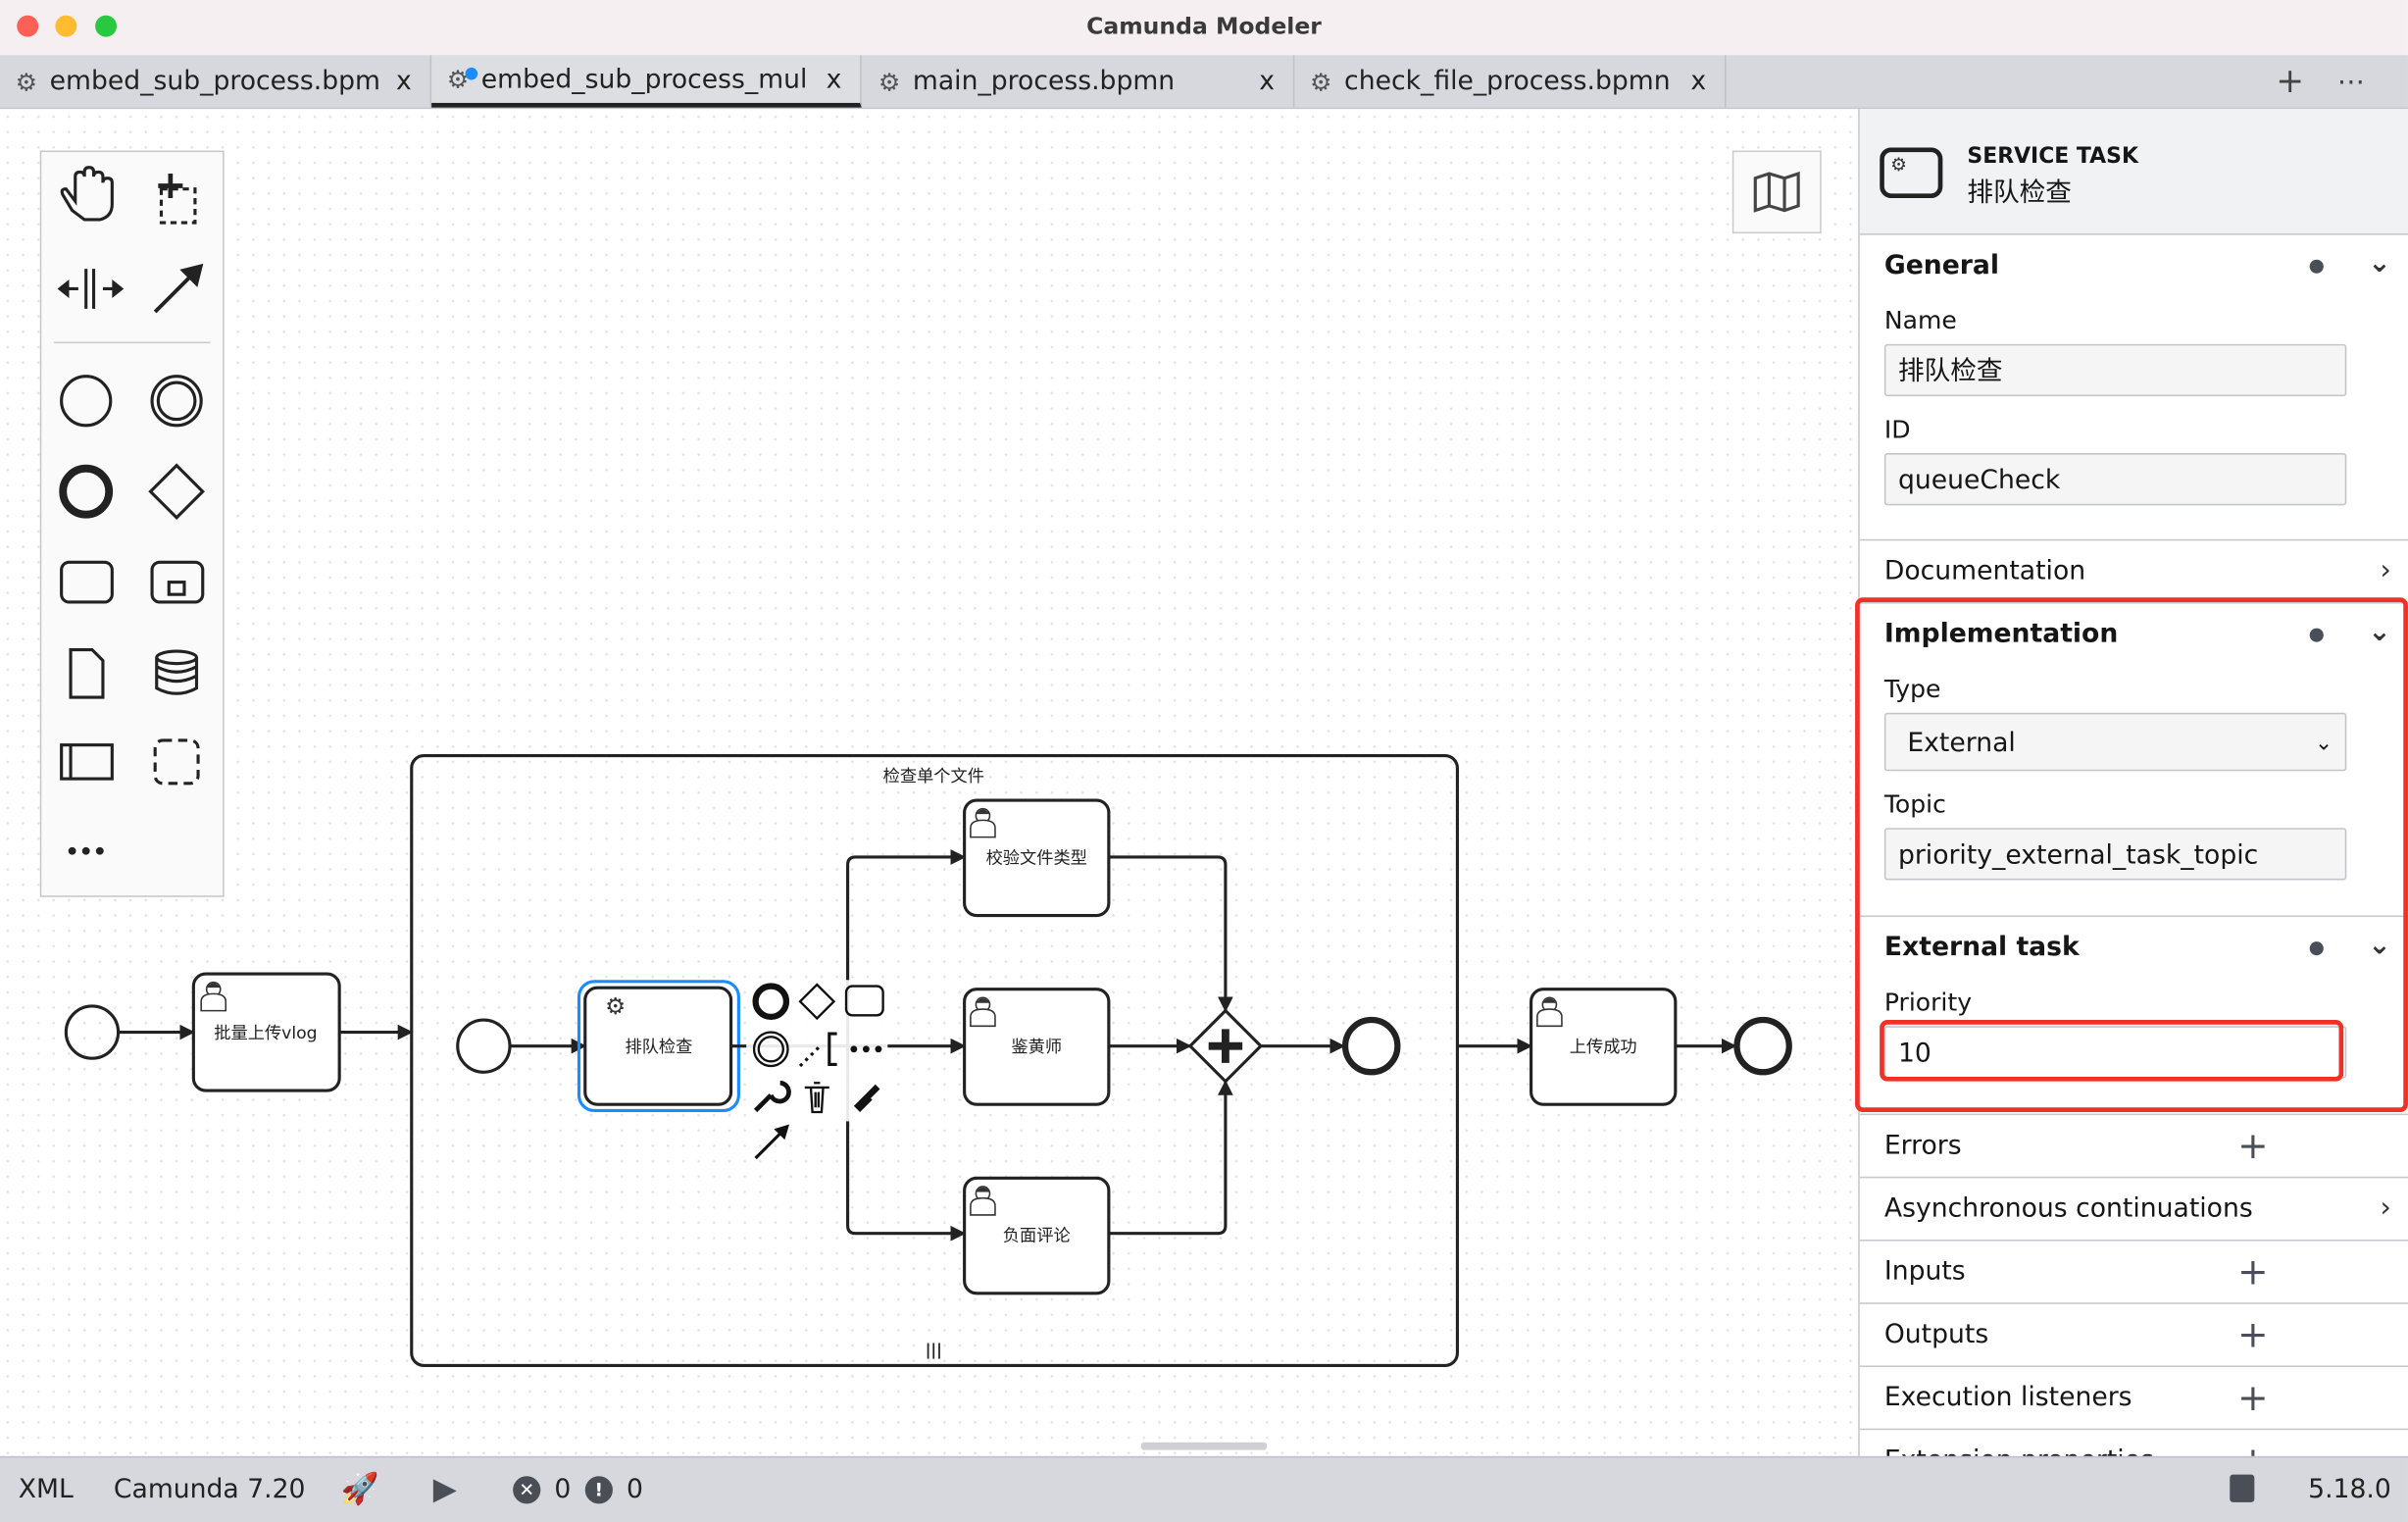 This screenshot has width=2408, height=1522. I want to click on error-count: 0, so click(563, 1489).